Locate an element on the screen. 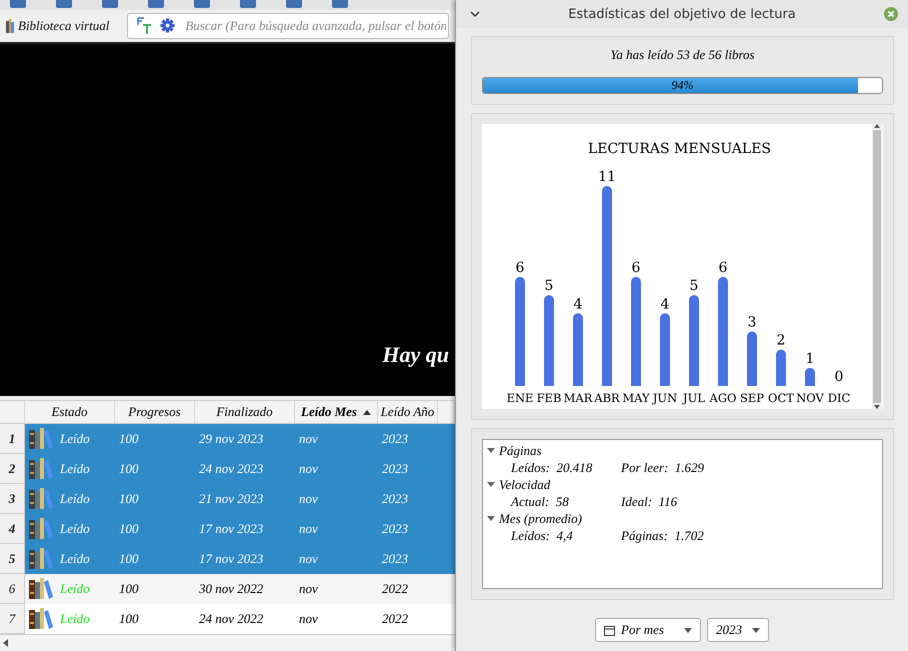  tree-item: Páginas is located at coordinates (520, 450).